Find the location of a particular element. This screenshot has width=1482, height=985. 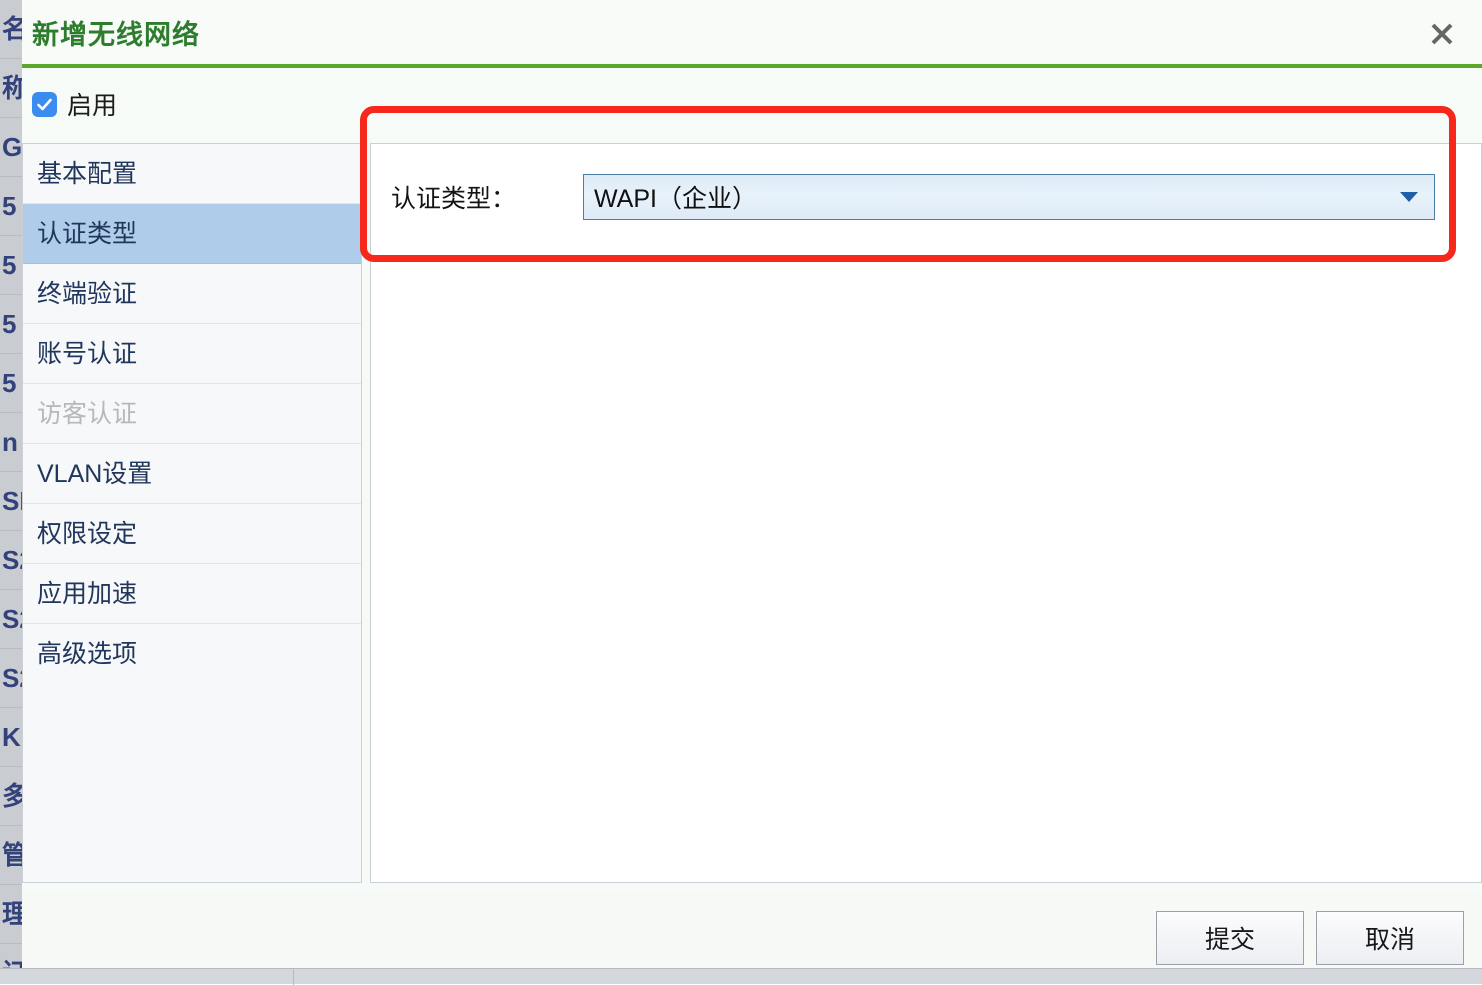

cancel-button: 取消 is located at coordinates (1390, 938).